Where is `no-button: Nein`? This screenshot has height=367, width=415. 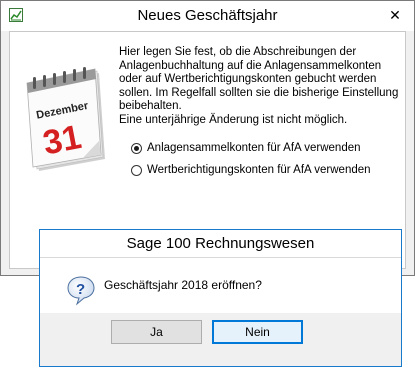
no-button: Nein is located at coordinates (257, 332).